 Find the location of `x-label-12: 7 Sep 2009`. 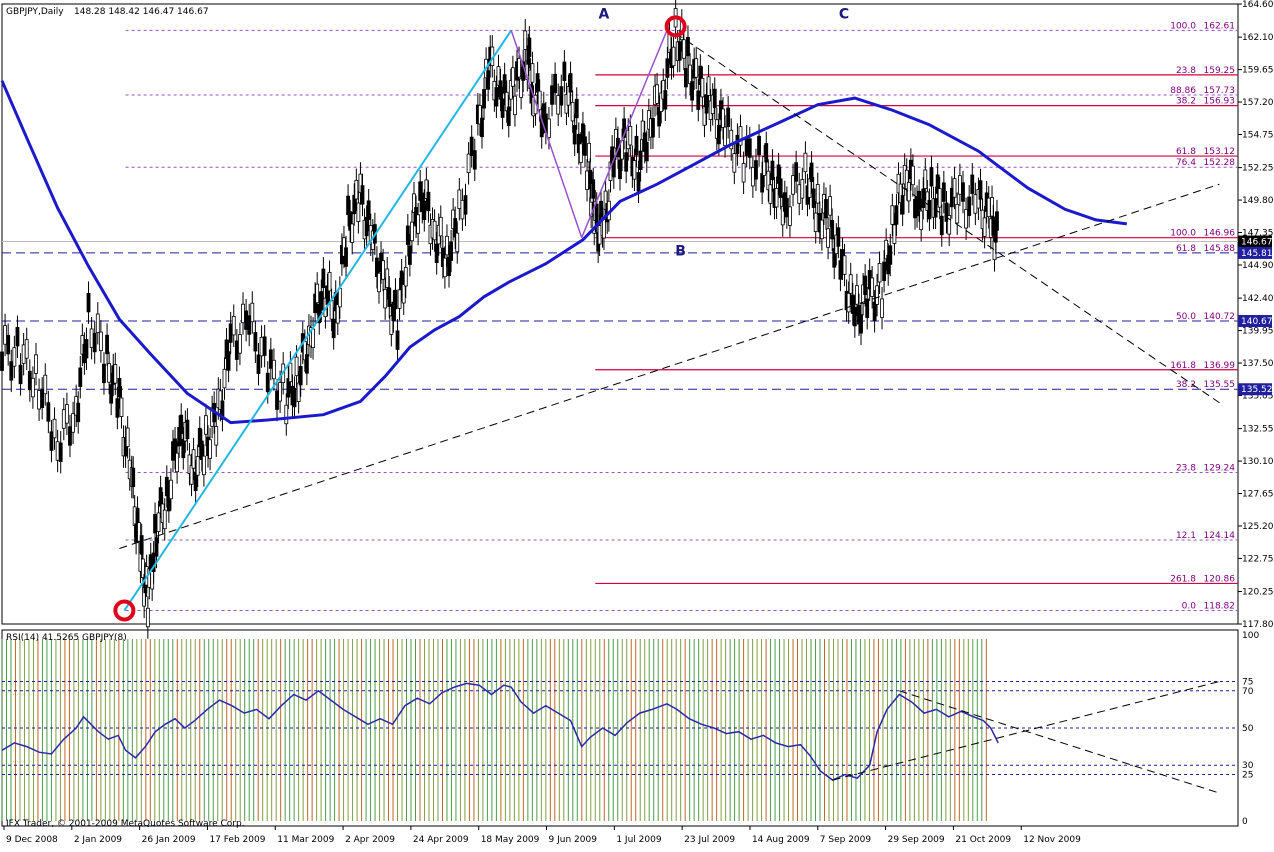

x-label-12: 7 Sep 2009 is located at coordinates (846, 840).